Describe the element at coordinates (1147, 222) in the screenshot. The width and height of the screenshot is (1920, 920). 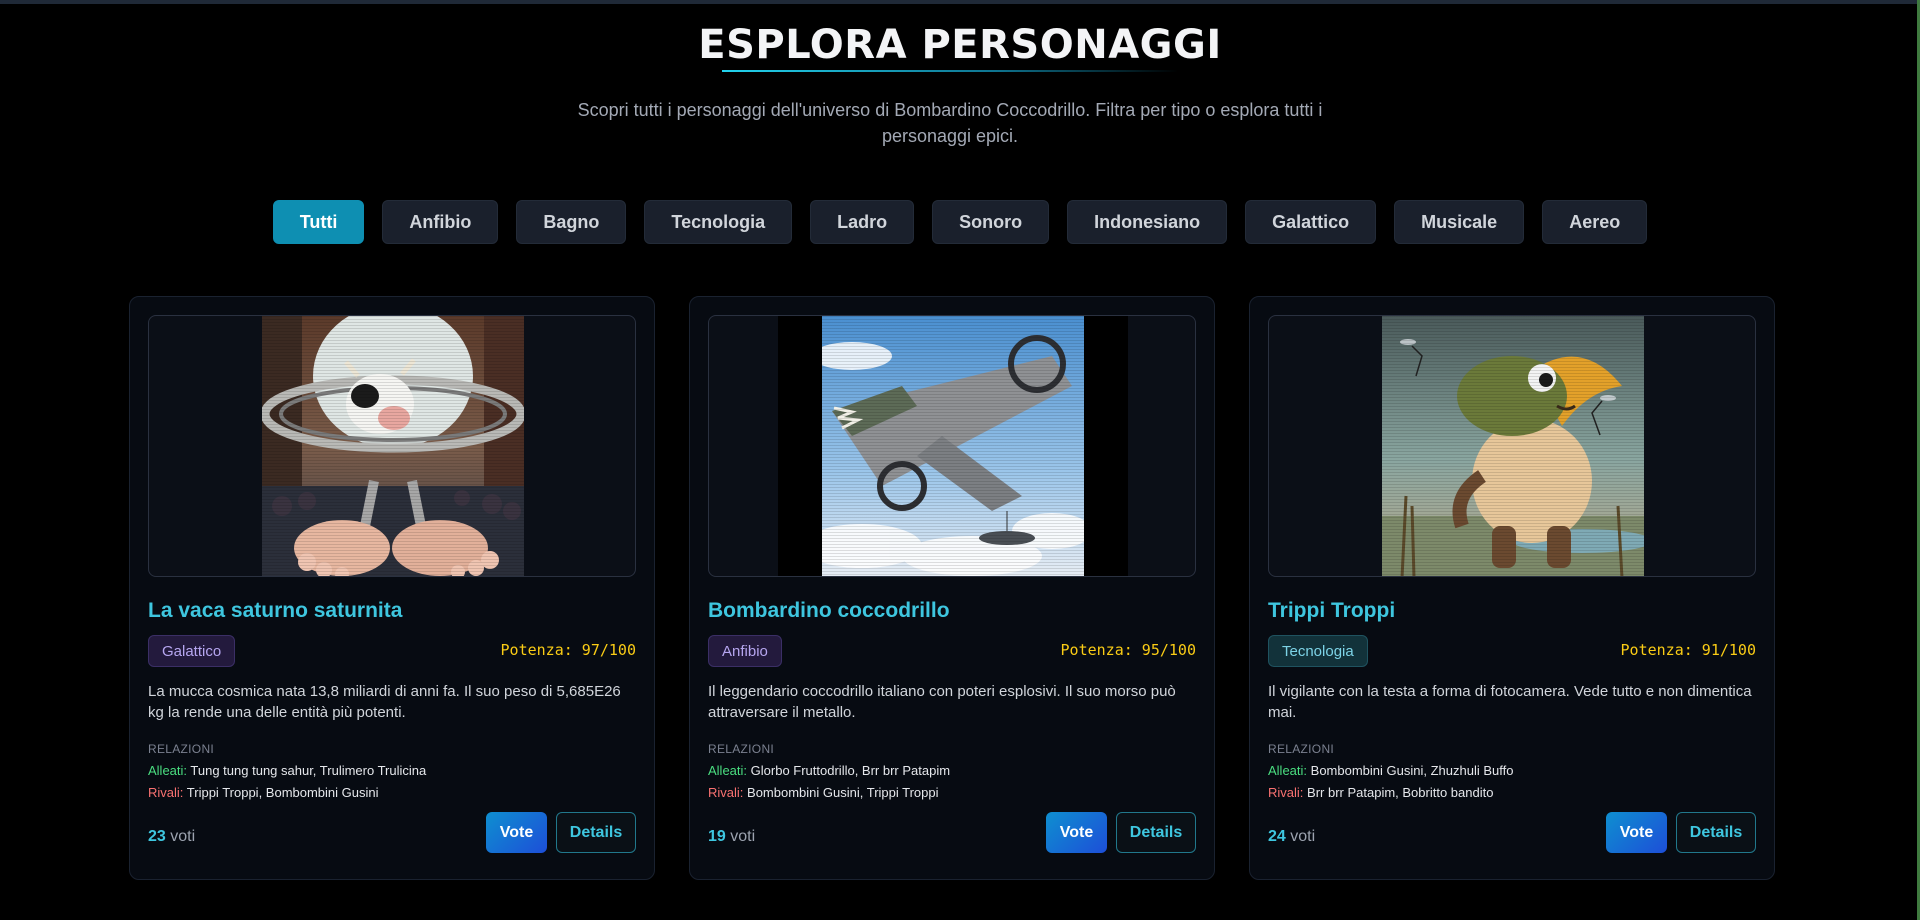
I see `filter-indonesiano: Indonesiano` at that location.